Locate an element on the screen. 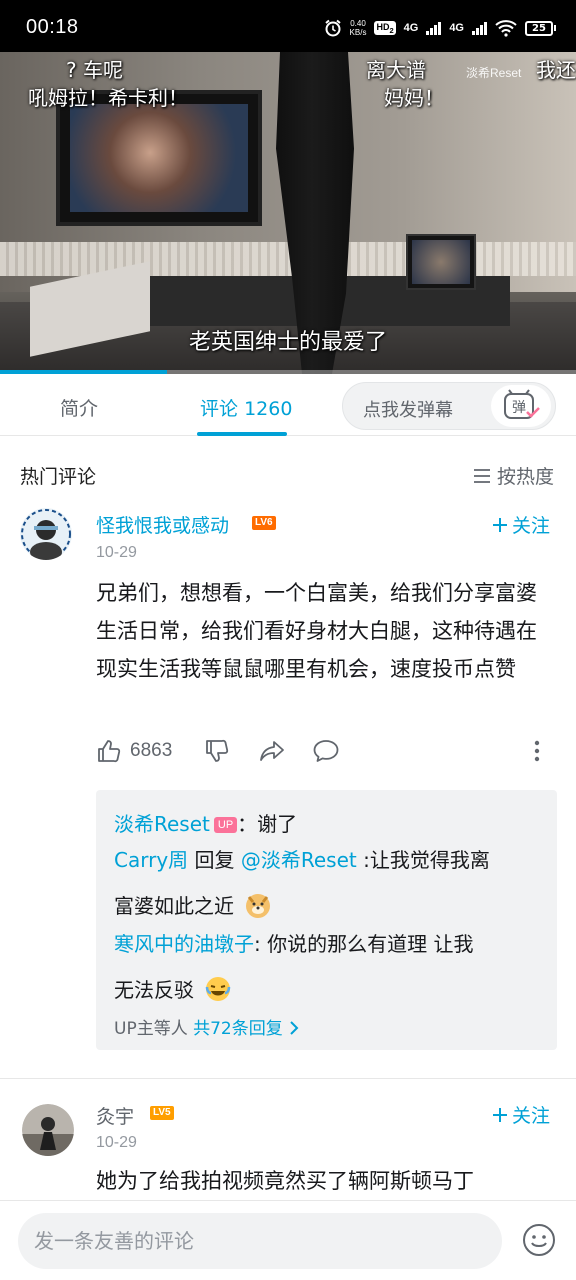  reply-summary-count: 共72条回复 is located at coordinates (238, 1029).